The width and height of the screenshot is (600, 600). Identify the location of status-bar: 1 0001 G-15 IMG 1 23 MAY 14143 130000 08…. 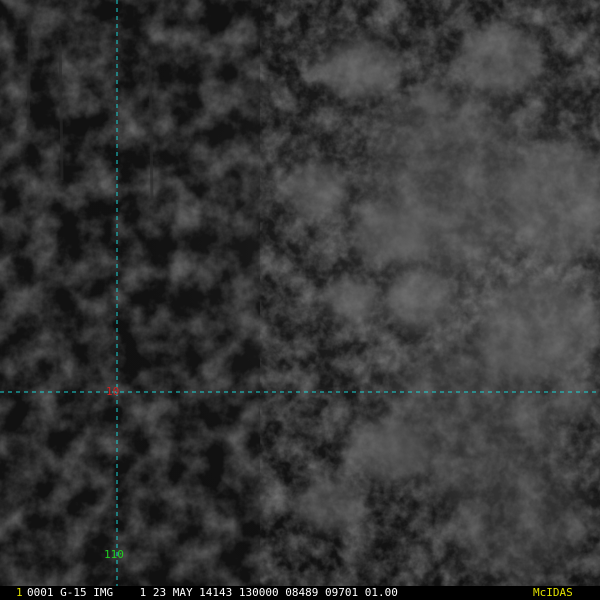
(300, 593).